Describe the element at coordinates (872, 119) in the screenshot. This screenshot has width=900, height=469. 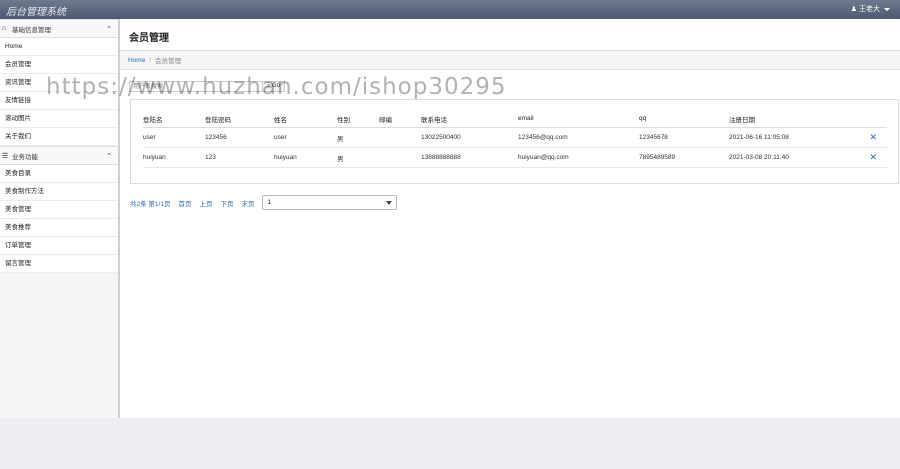
I see `column-header-actions` at that location.